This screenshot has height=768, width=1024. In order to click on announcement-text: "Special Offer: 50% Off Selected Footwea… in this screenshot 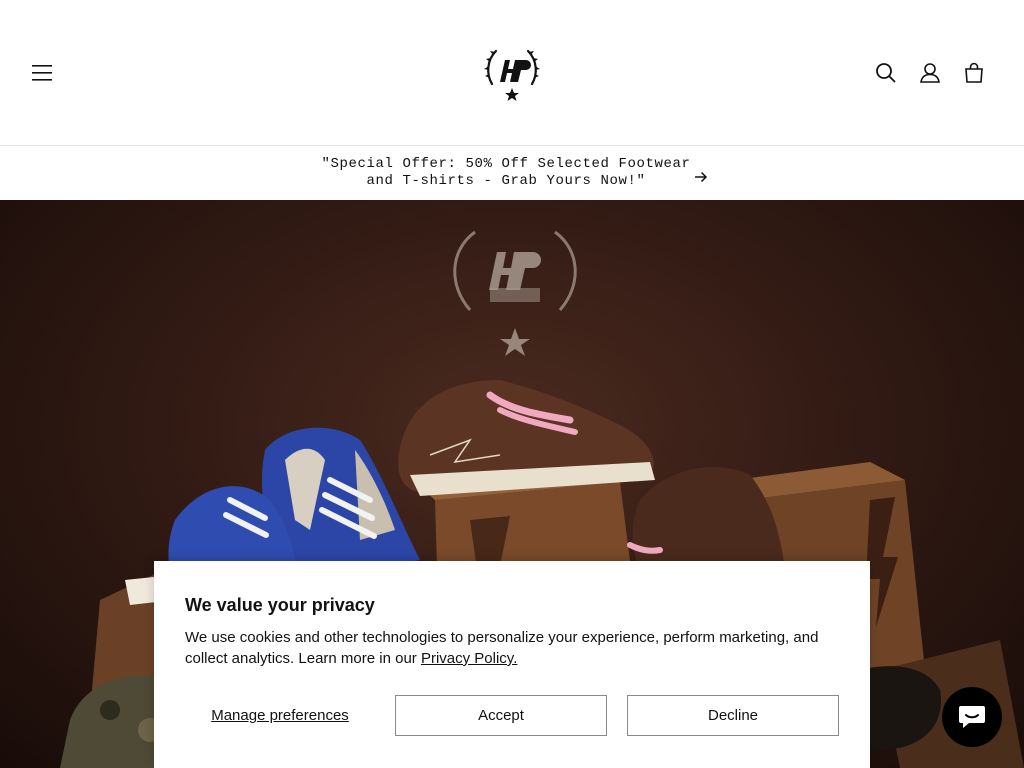, I will do `click(506, 172)`.